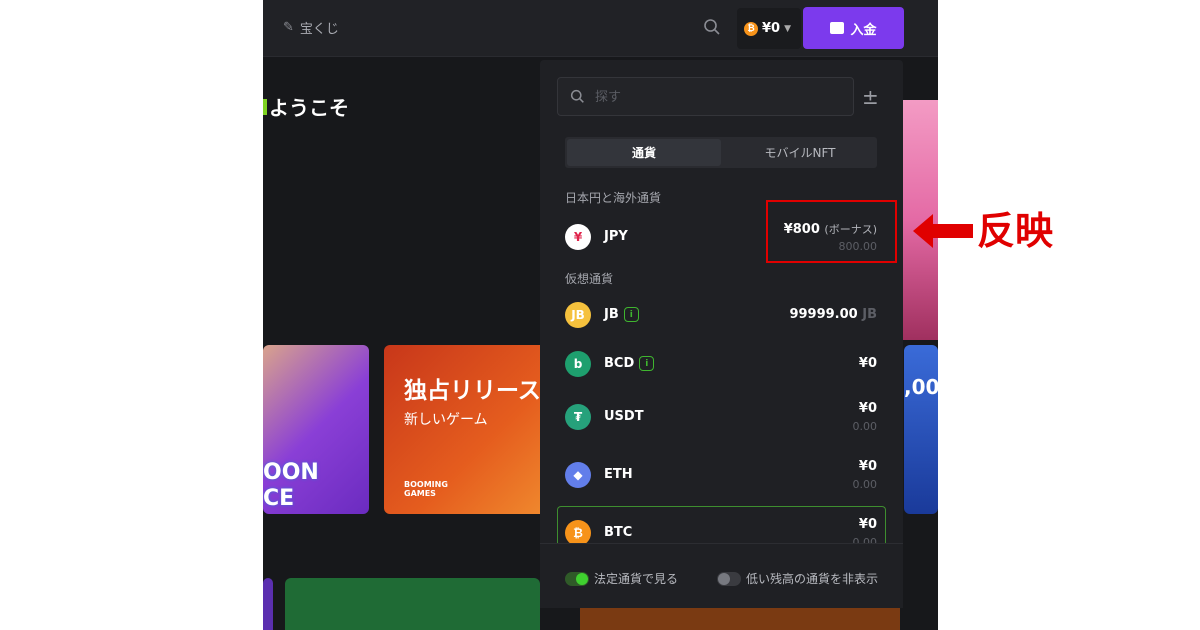 This screenshot has height=630, width=1200. What do you see at coordinates (729, 578) in the screenshot?
I see `toggle-switch-off` at bounding box center [729, 578].